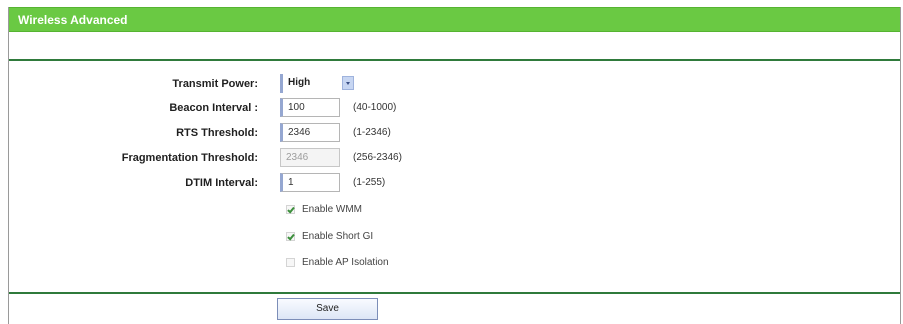 Image resolution: width=903 pixels, height=324 pixels. Describe the element at coordinates (310, 132) in the screenshot. I see `rts-threshold-input` at that location.